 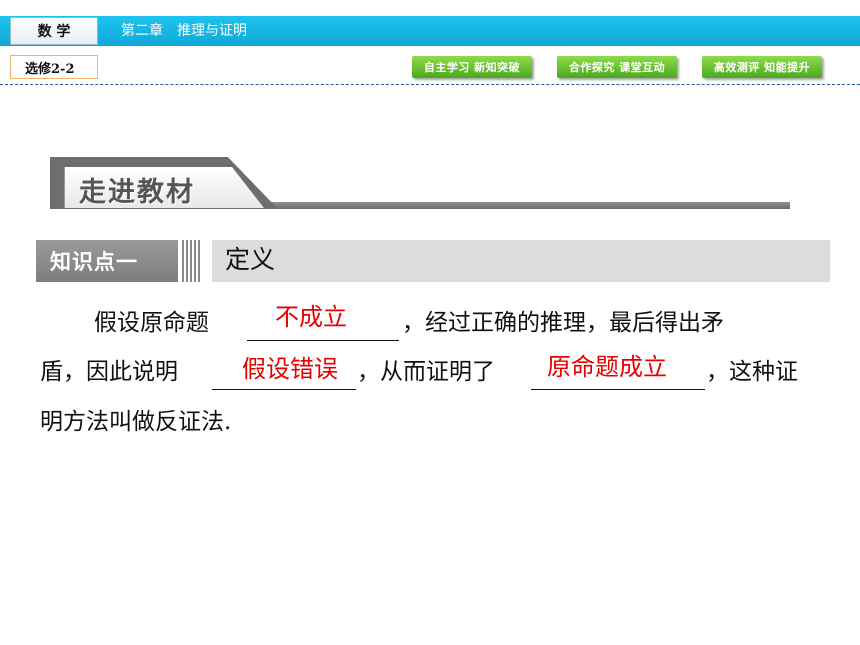 What do you see at coordinates (430, 84) in the screenshot?
I see `header-divider` at bounding box center [430, 84].